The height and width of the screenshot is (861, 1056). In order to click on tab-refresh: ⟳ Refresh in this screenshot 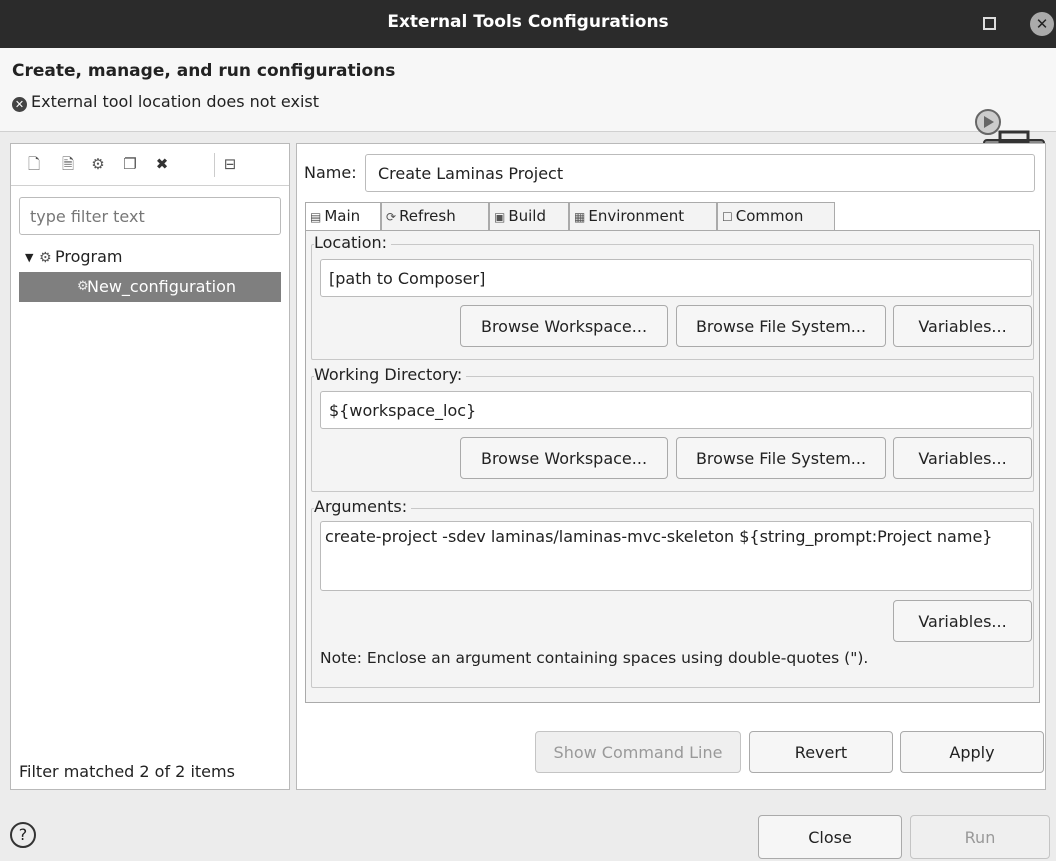, I will do `click(435, 216)`.